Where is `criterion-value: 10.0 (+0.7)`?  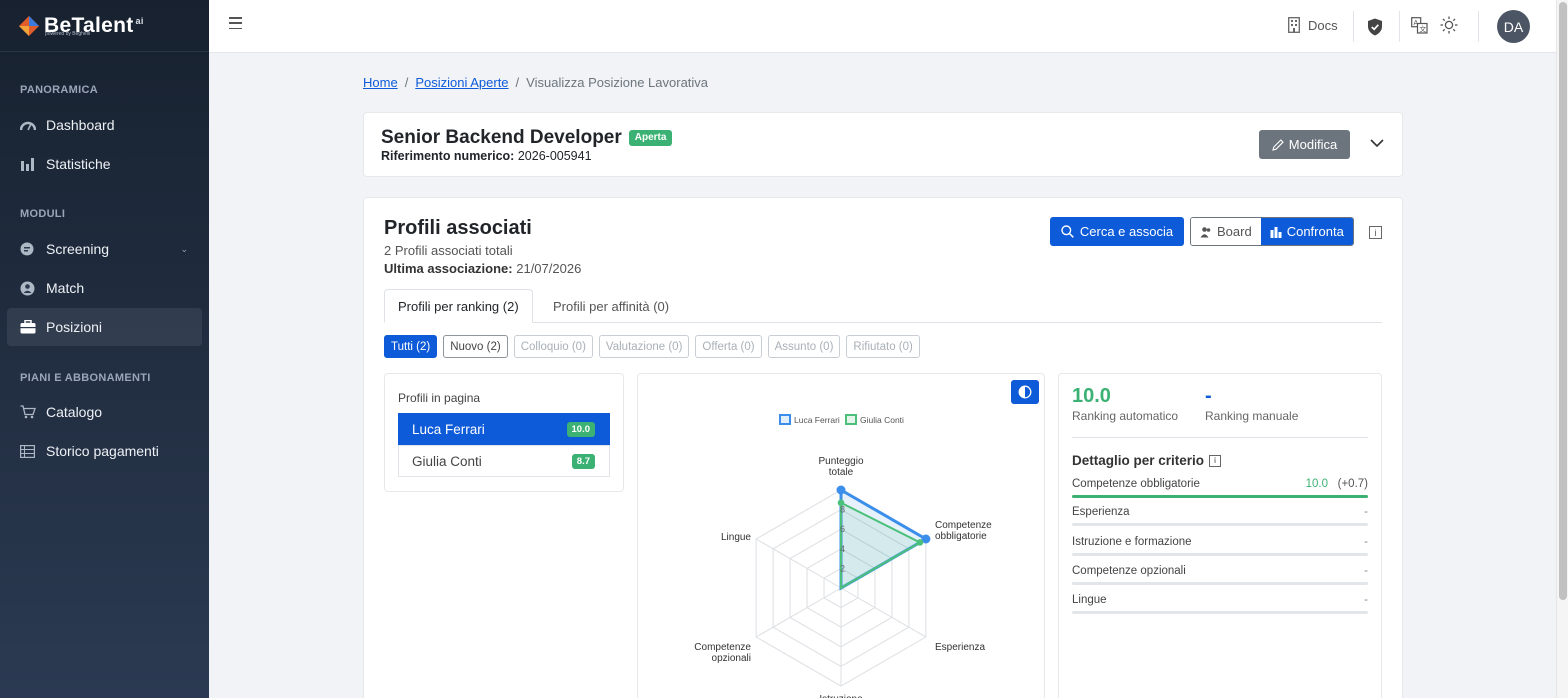 criterion-value: 10.0 (+0.7) is located at coordinates (1336, 484).